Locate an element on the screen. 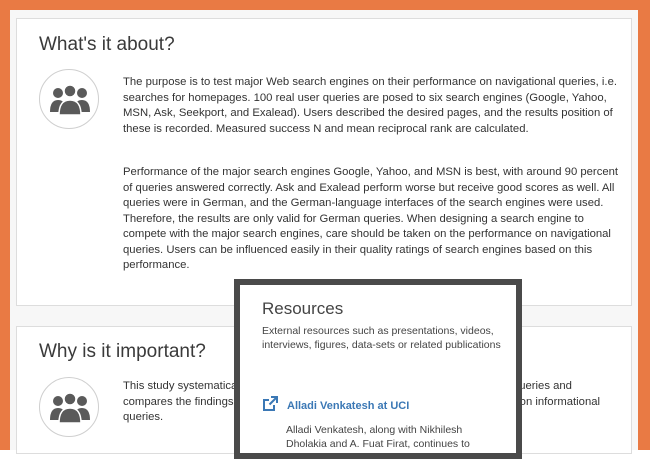 The image size is (650, 459). section-title-why-important: Why is it important? is located at coordinates (122, 351).